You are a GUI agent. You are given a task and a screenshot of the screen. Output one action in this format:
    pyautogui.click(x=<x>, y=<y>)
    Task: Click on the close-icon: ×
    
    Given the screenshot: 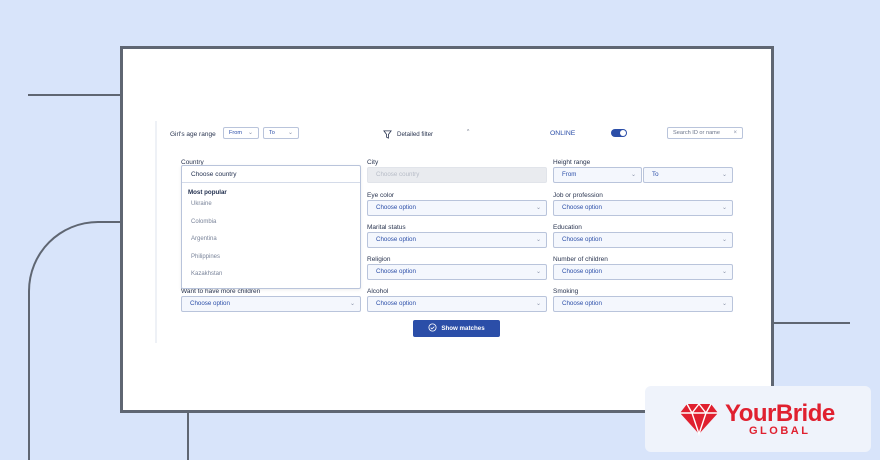 What is the action you would take?
    pyautogui.click(x=735, y=133)
    